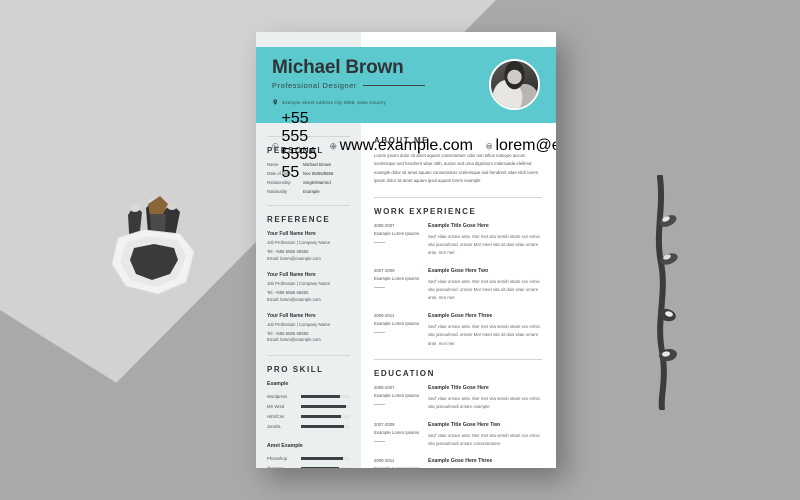  I want to click on section-heading-education: EDUCATION, so click(404, 373).